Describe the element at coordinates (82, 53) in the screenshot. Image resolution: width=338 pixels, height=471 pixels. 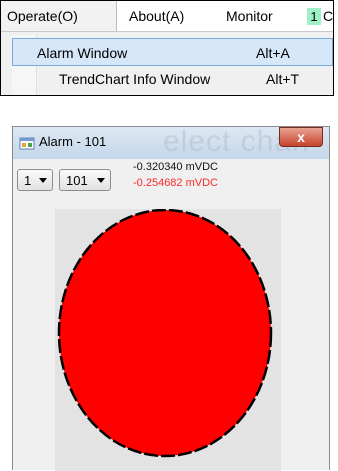
I see `menu-item-label: Alarm Window` at that location.